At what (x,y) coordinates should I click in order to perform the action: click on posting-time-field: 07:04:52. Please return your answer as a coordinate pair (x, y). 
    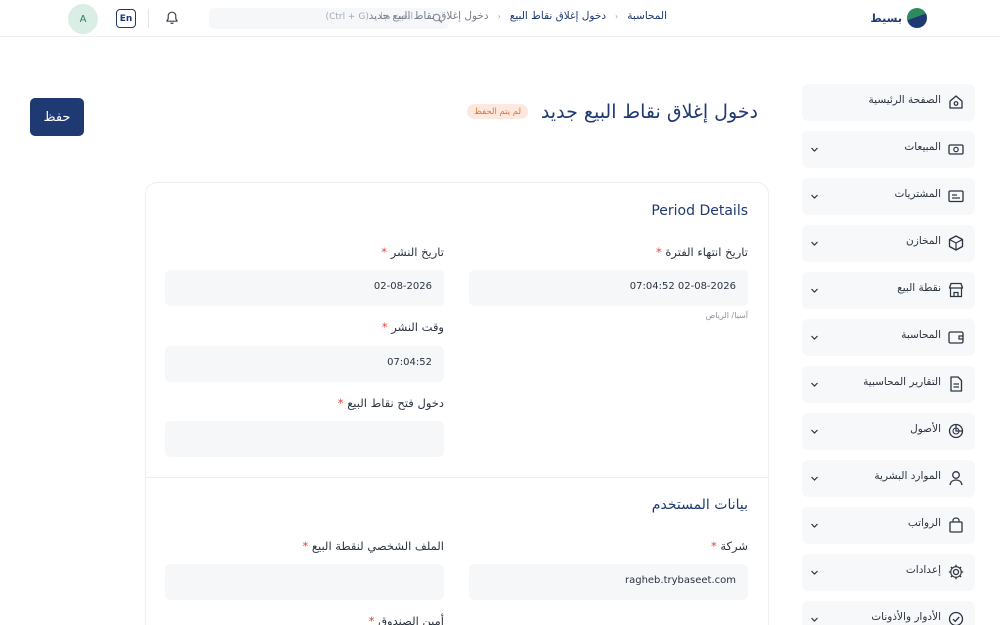
    Looking at the image, I should click on (304, 364).